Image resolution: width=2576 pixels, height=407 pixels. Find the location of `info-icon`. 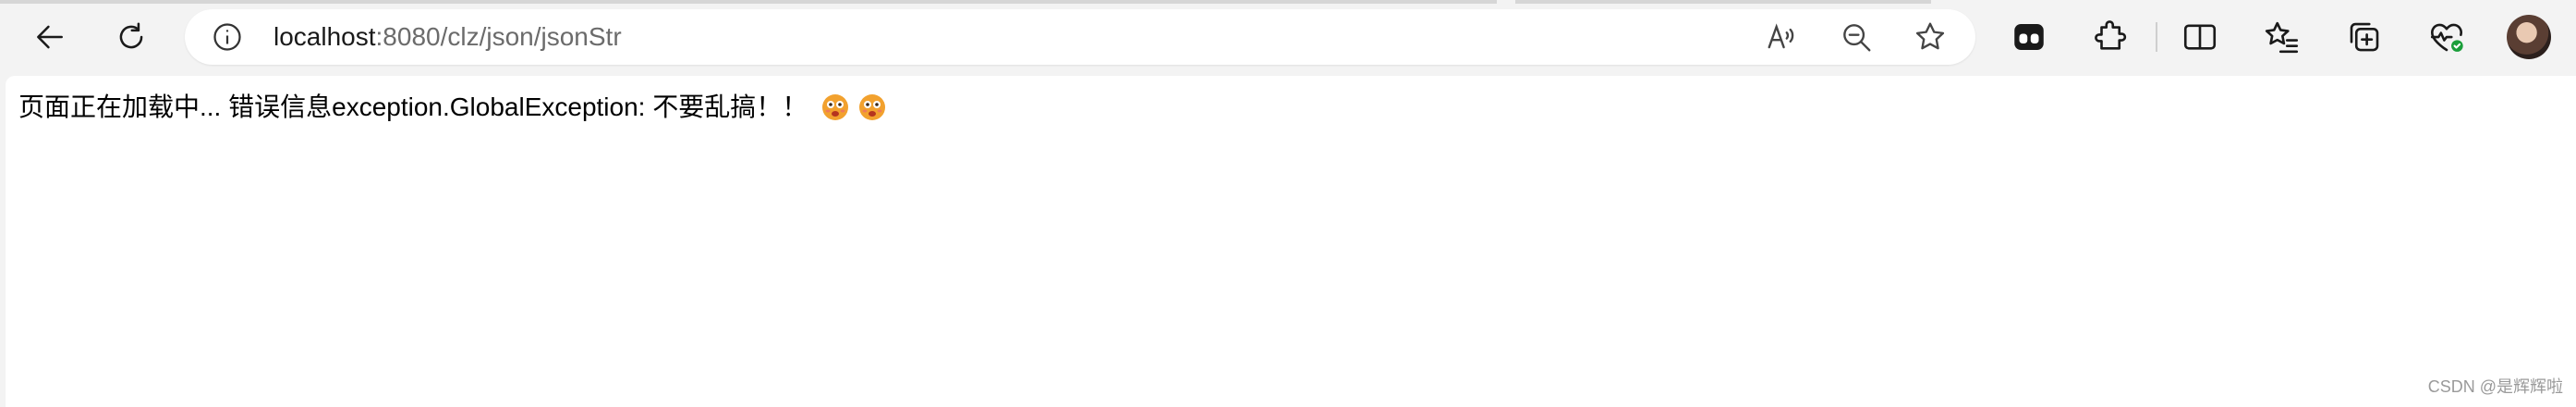

info-icon is located at coordinates (227, 37).